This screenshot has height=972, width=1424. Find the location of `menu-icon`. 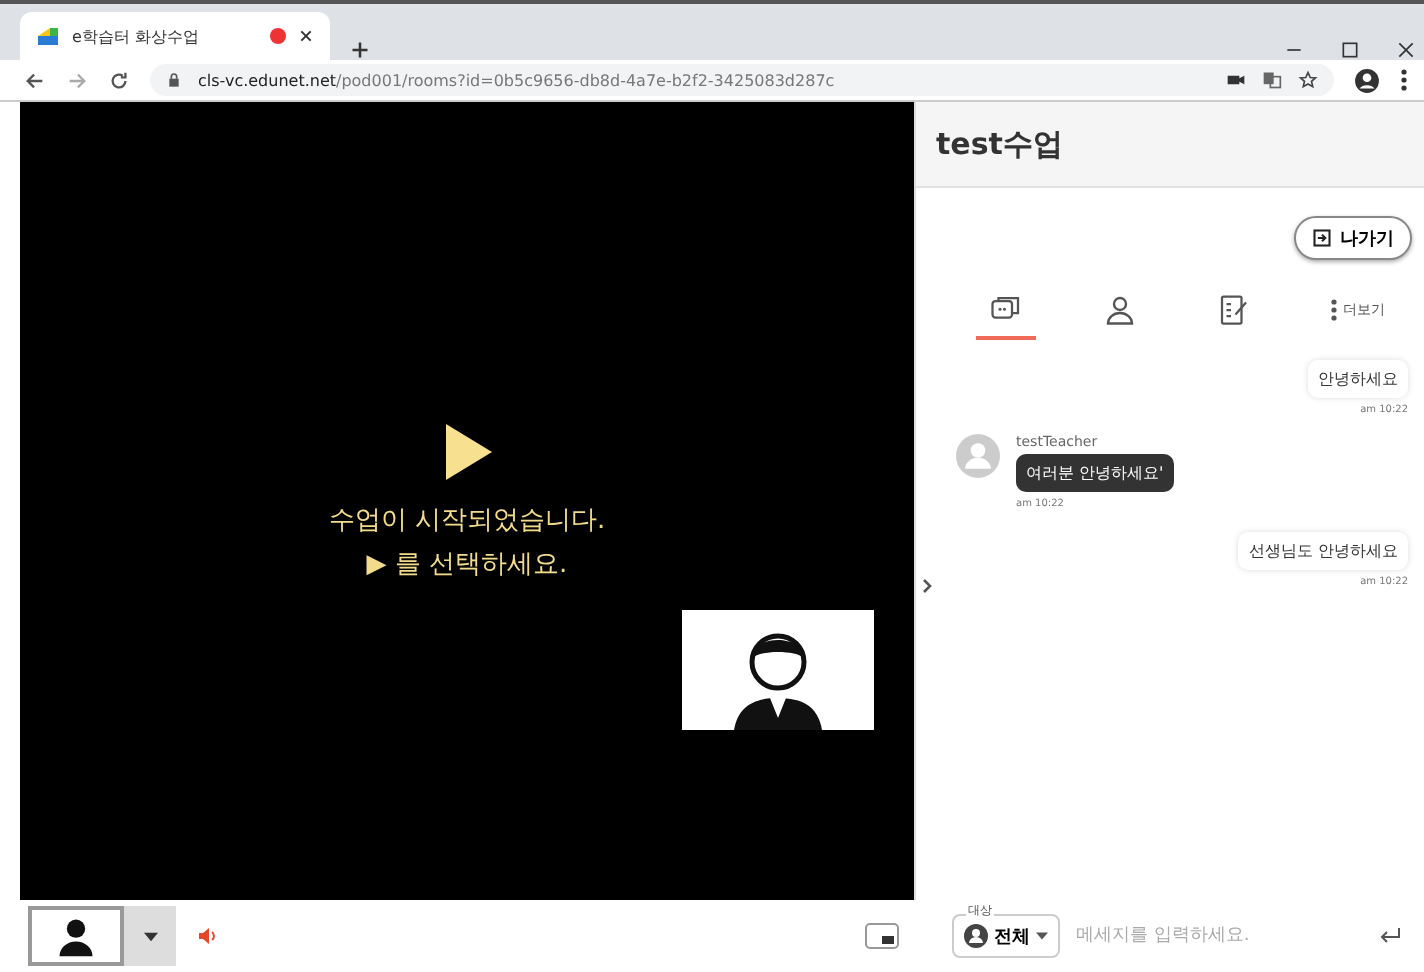

menu-icon is located at coordinates (1404, 80).